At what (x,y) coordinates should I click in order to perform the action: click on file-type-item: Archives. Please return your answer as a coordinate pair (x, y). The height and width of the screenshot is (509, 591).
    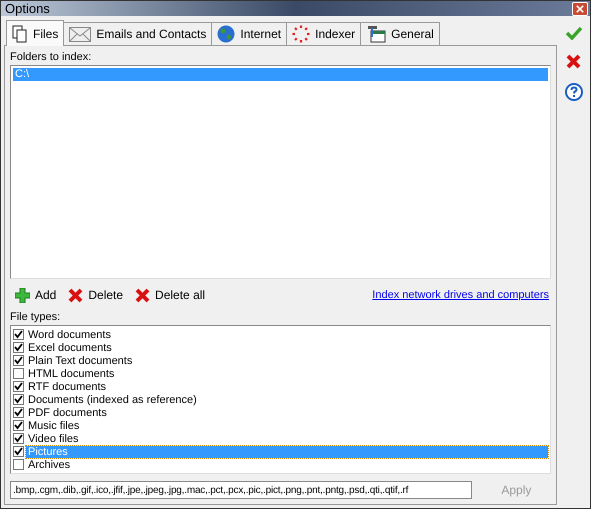
    Looking at the image, I should click on (287, 464).